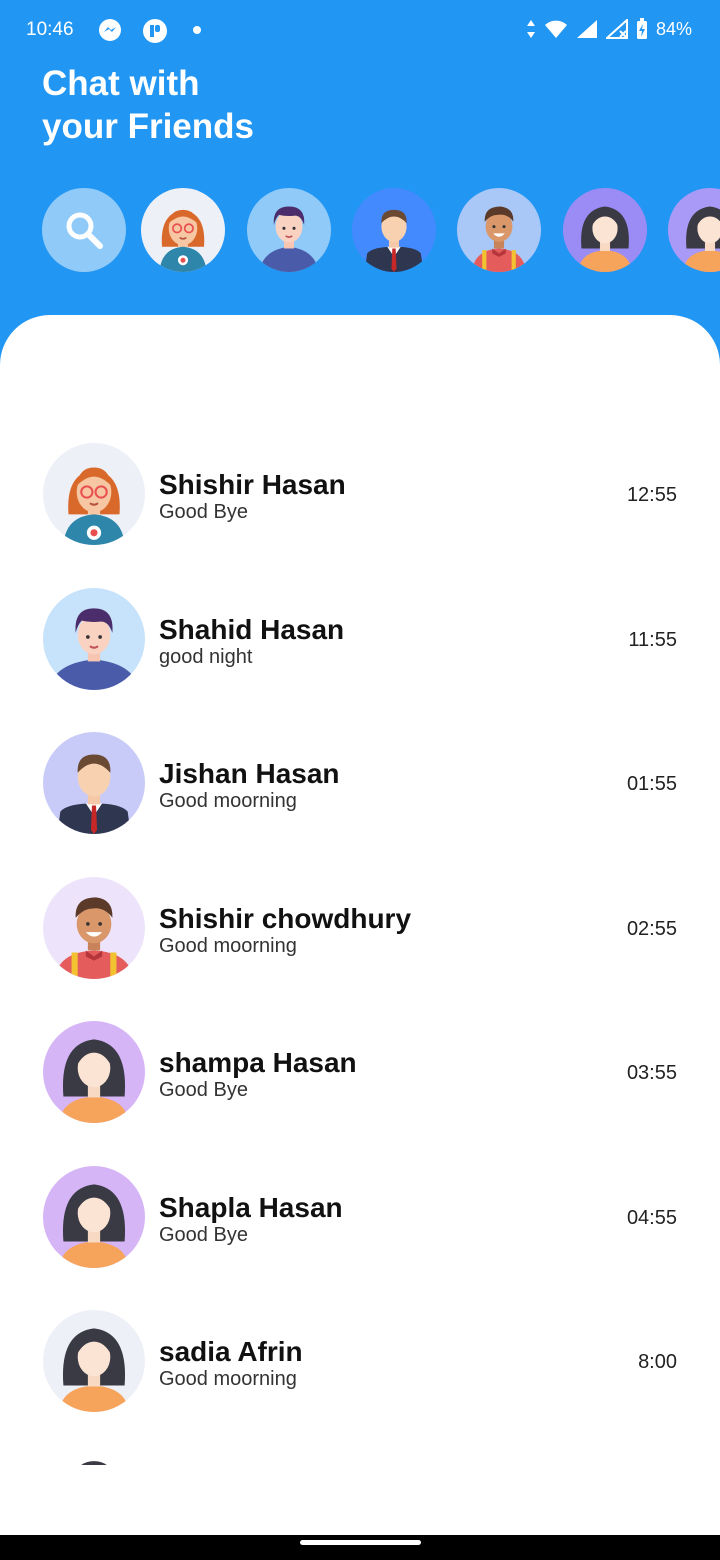 This screenshot has width=720, height=1560. What do you see at coordinates (252, 484) in the screenshot?
I see `contact-name: Shishir Hasan` at bounding box center [252, 484].